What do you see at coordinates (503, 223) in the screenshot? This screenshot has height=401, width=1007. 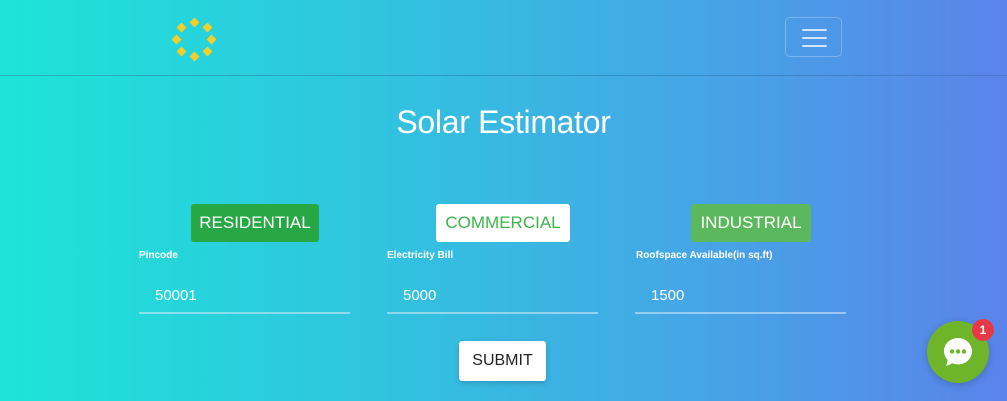 I see `commercial-button: COMMERCIAL` at bounding box center [503, 223].